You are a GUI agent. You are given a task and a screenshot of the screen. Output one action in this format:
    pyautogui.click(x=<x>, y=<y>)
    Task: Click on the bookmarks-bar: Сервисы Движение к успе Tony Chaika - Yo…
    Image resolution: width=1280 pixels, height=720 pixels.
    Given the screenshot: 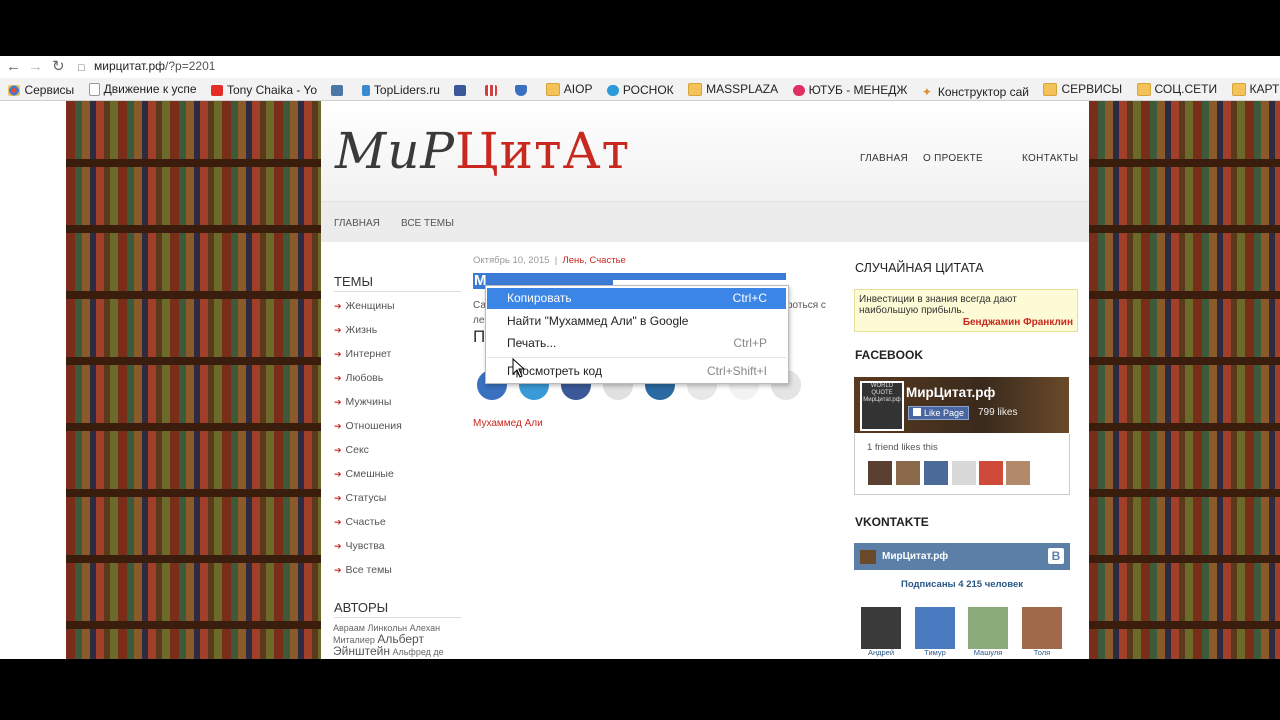 What is the action you would take?
    pyautogui.click(x=640, y=89)
    